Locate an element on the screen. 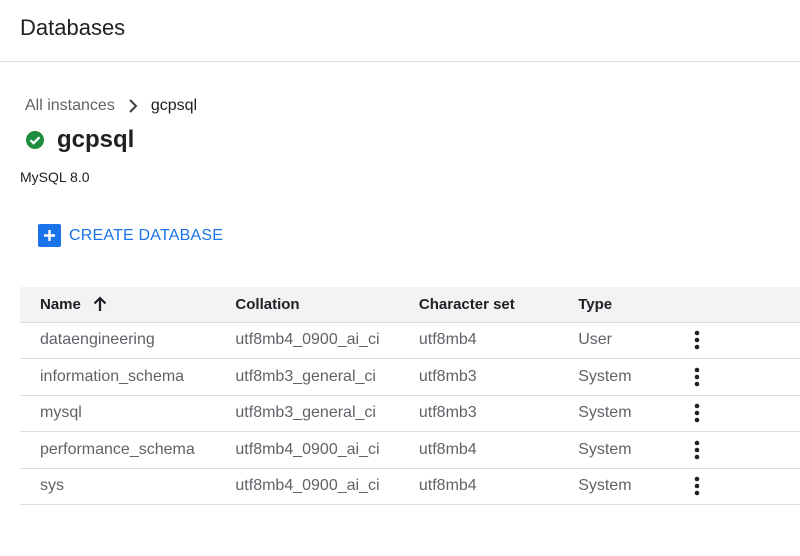 This screenshot has height=556, width=800. table-row: sys utf8mb4_0900_ai_ci utf8mb4 System is located at coordinates (410, 486).